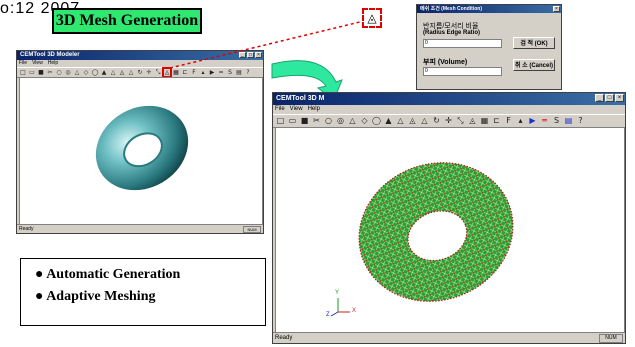 The height and width of the screenshot is (347, 635). What do you see at coordinates (280, 109) in the screenshot?
I see `large-menu-file: File` at bounding box center [280, 109].